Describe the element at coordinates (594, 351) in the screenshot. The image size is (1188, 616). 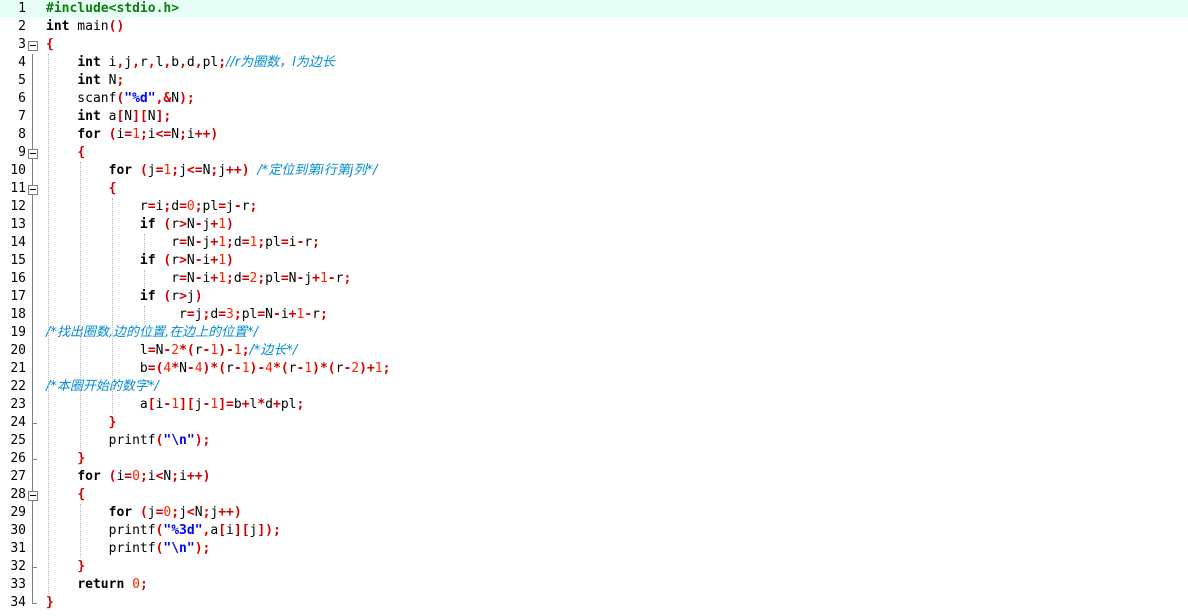
I see `code-line-20: 20 l=N-2*(r-1)-1;/*边长*/` at that location.